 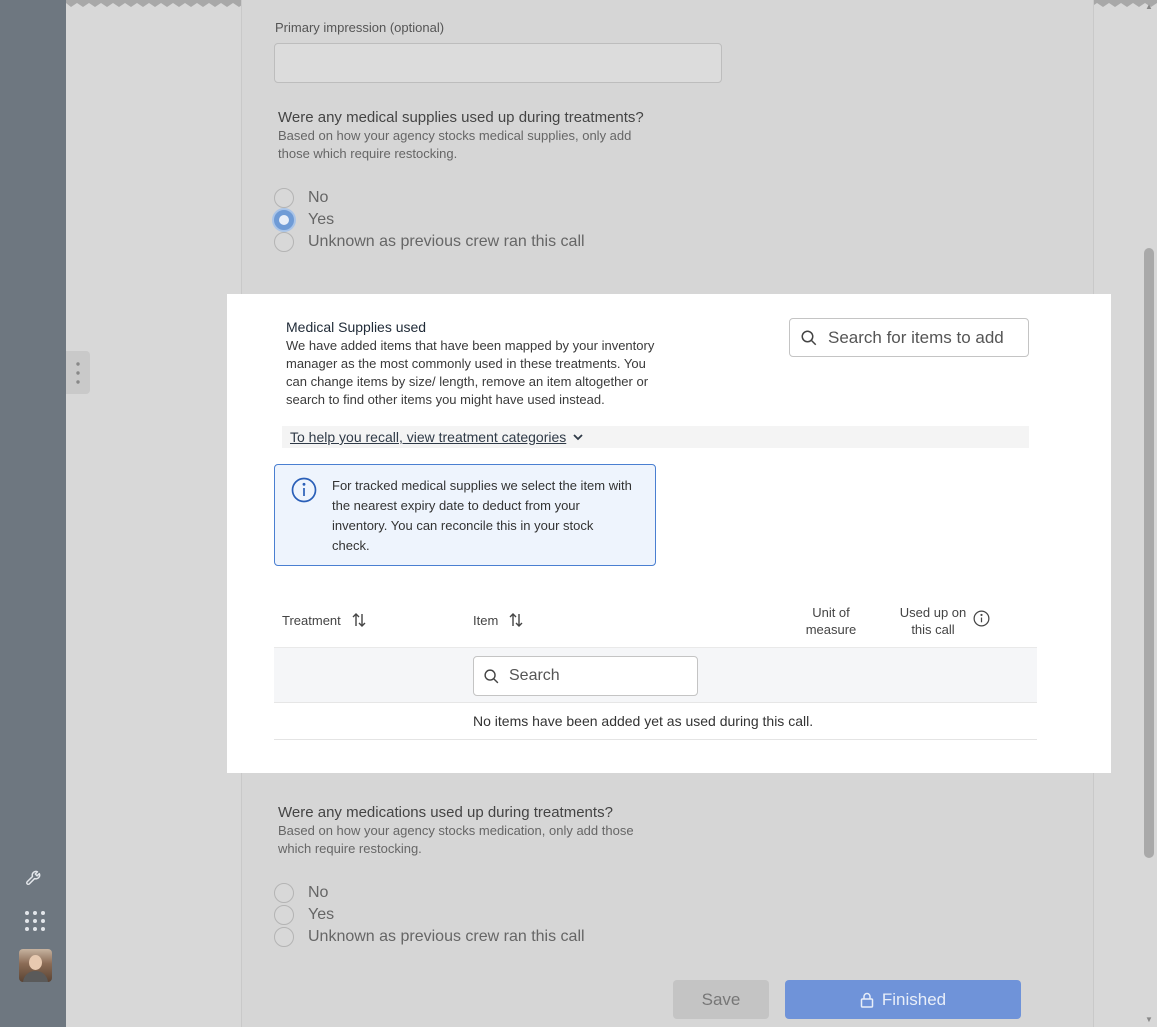 I want to click on search-items-input: Search for items to add, so click(x=909, y=337).